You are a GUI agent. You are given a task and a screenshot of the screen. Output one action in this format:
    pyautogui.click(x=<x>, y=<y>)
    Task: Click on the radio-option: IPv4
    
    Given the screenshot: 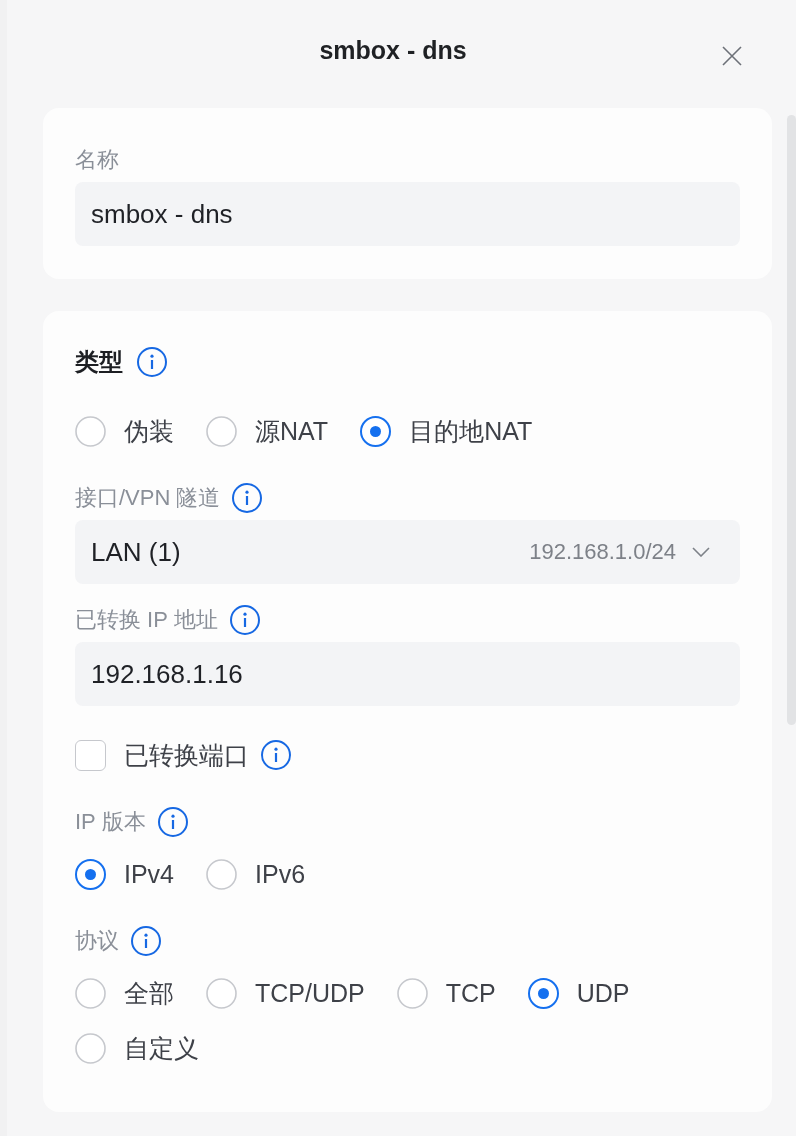 What is the action you would take?
    pyautogui.click(x=125, y=874)
    